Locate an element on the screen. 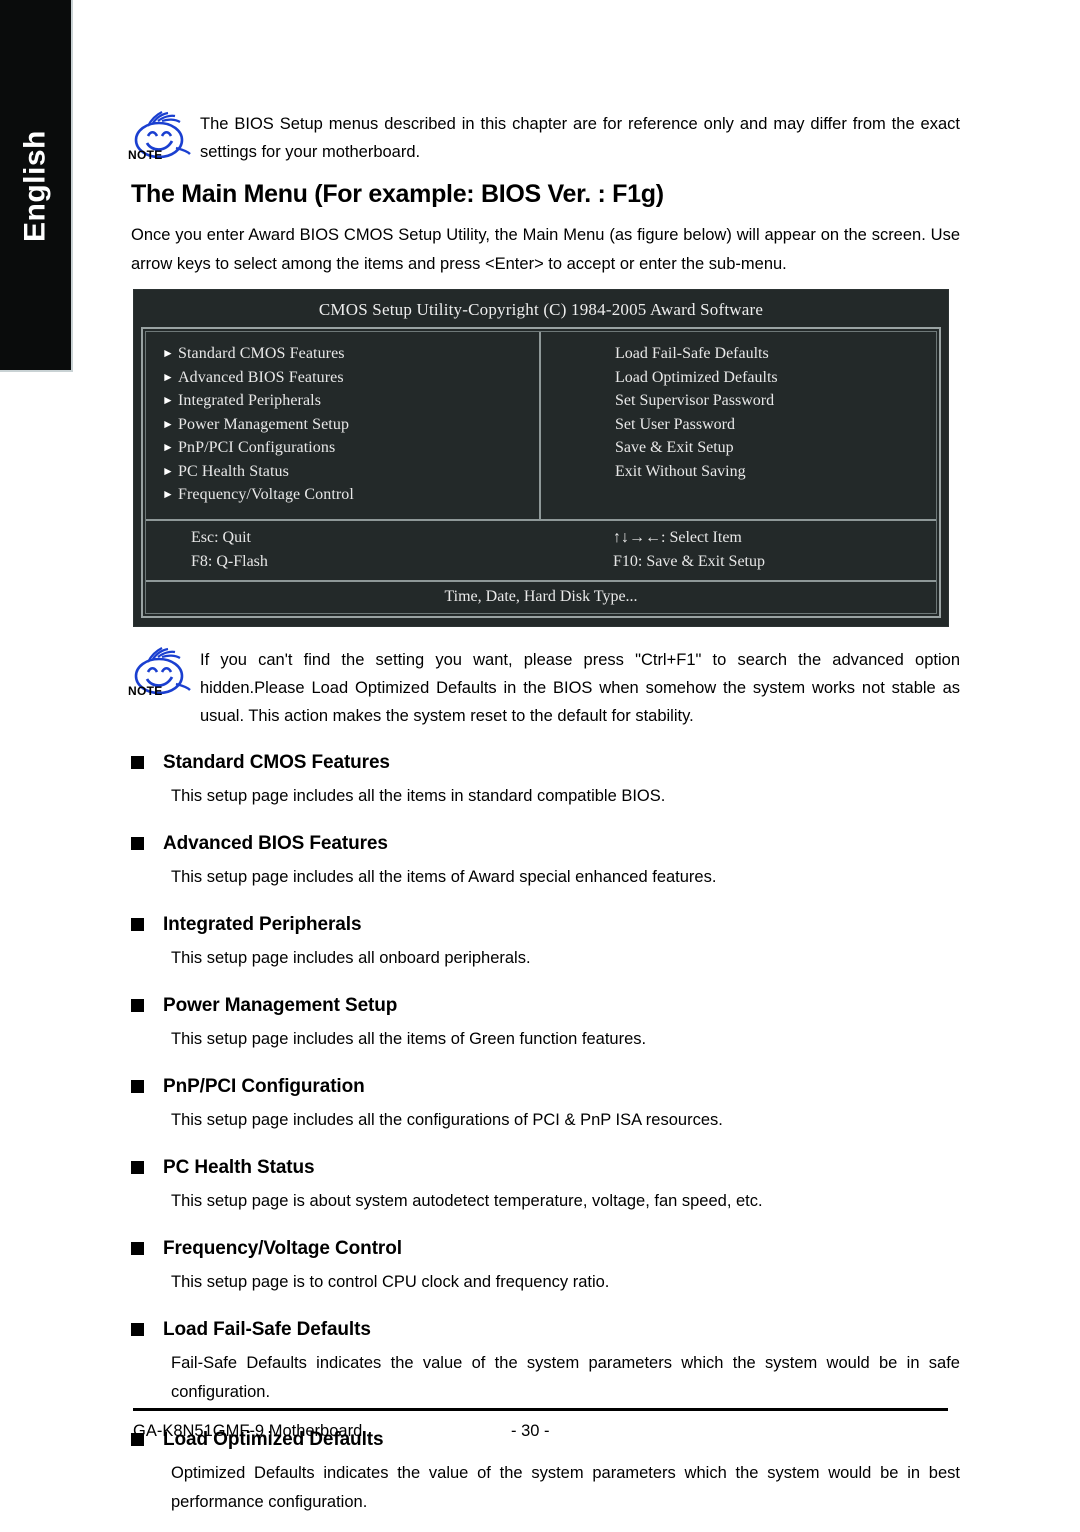 Image resolution: width=1080 pixels, height=1532 pixels. section-heading: Frequency/Voltage Control is located at coordinates (545, 1249).